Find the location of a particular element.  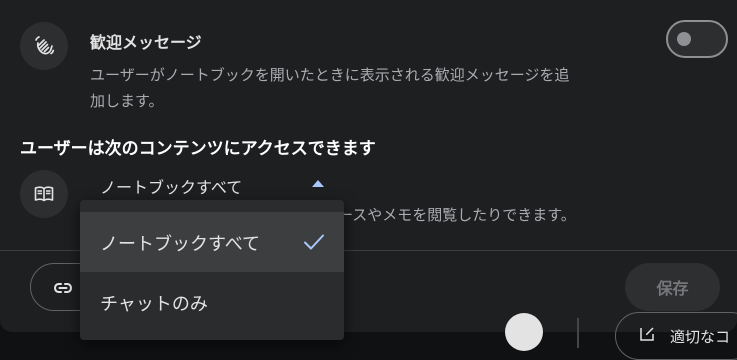

waving-hand-icon is located at coordinates (44, 46).